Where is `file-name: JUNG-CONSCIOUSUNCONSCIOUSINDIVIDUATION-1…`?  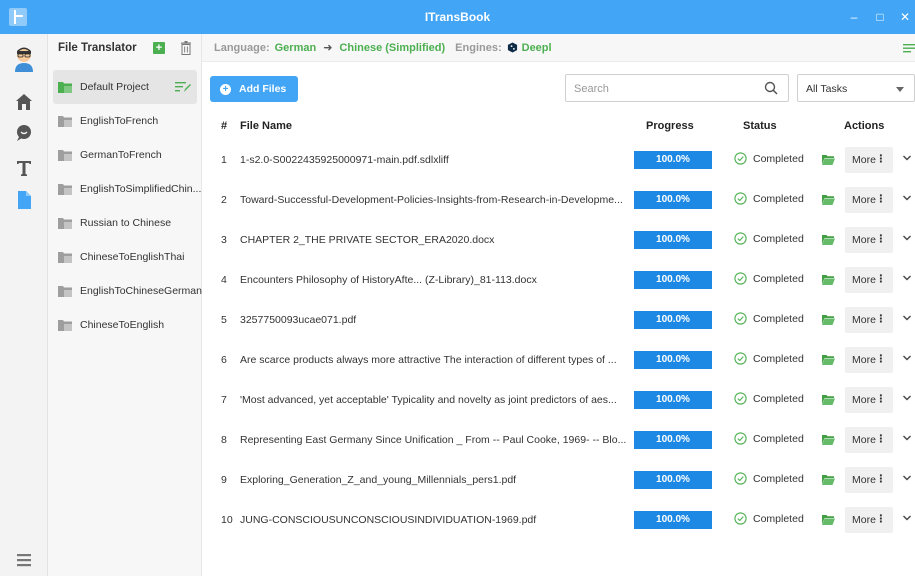 file-name: JUNG-CONSCIOUSUNCONSCIOUSINDIVIDUATION-1… is located at coordinates (388, 520).